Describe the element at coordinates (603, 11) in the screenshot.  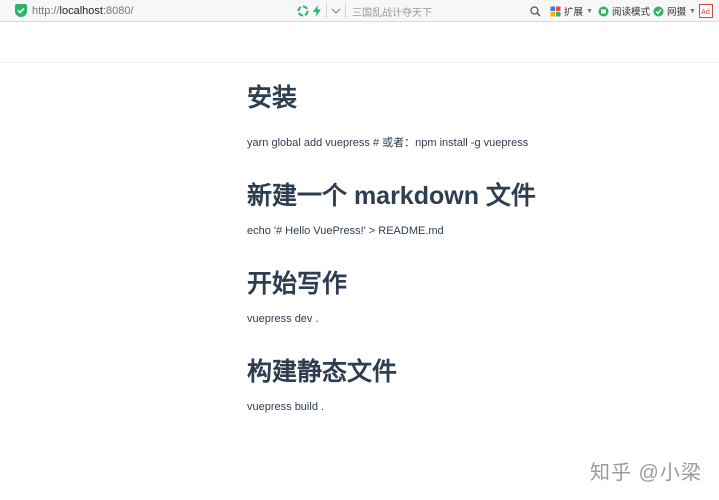
I see `reader-mode-icon` at that location.